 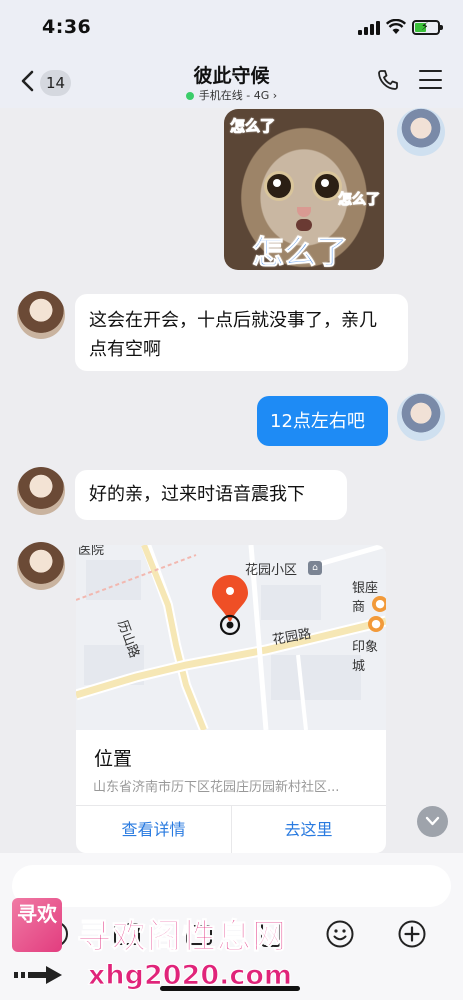 What do you see at coordinates (369, 28) in the screenshot?
I see `cellular-signal-icon` at bounding box center [369, 28].